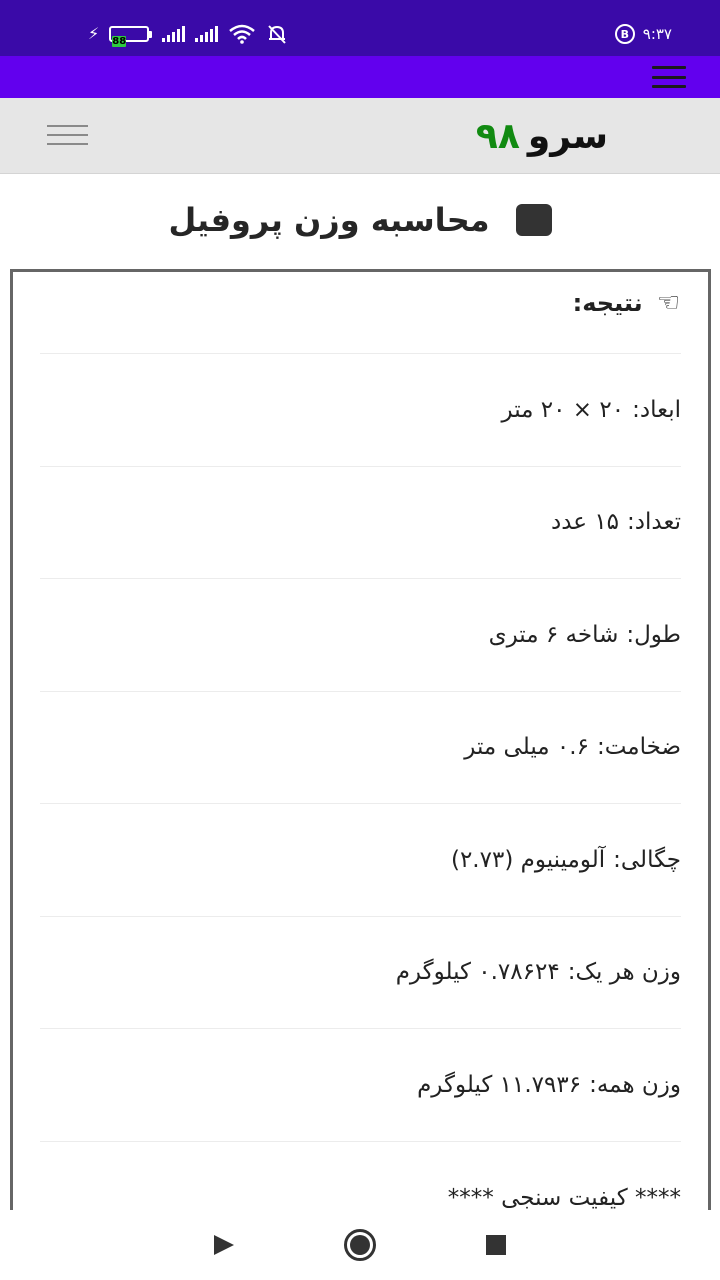  What do you see at coordinates (533, 220) in the screenshot?
I see `square-icon` at bounding box center [533, 220].